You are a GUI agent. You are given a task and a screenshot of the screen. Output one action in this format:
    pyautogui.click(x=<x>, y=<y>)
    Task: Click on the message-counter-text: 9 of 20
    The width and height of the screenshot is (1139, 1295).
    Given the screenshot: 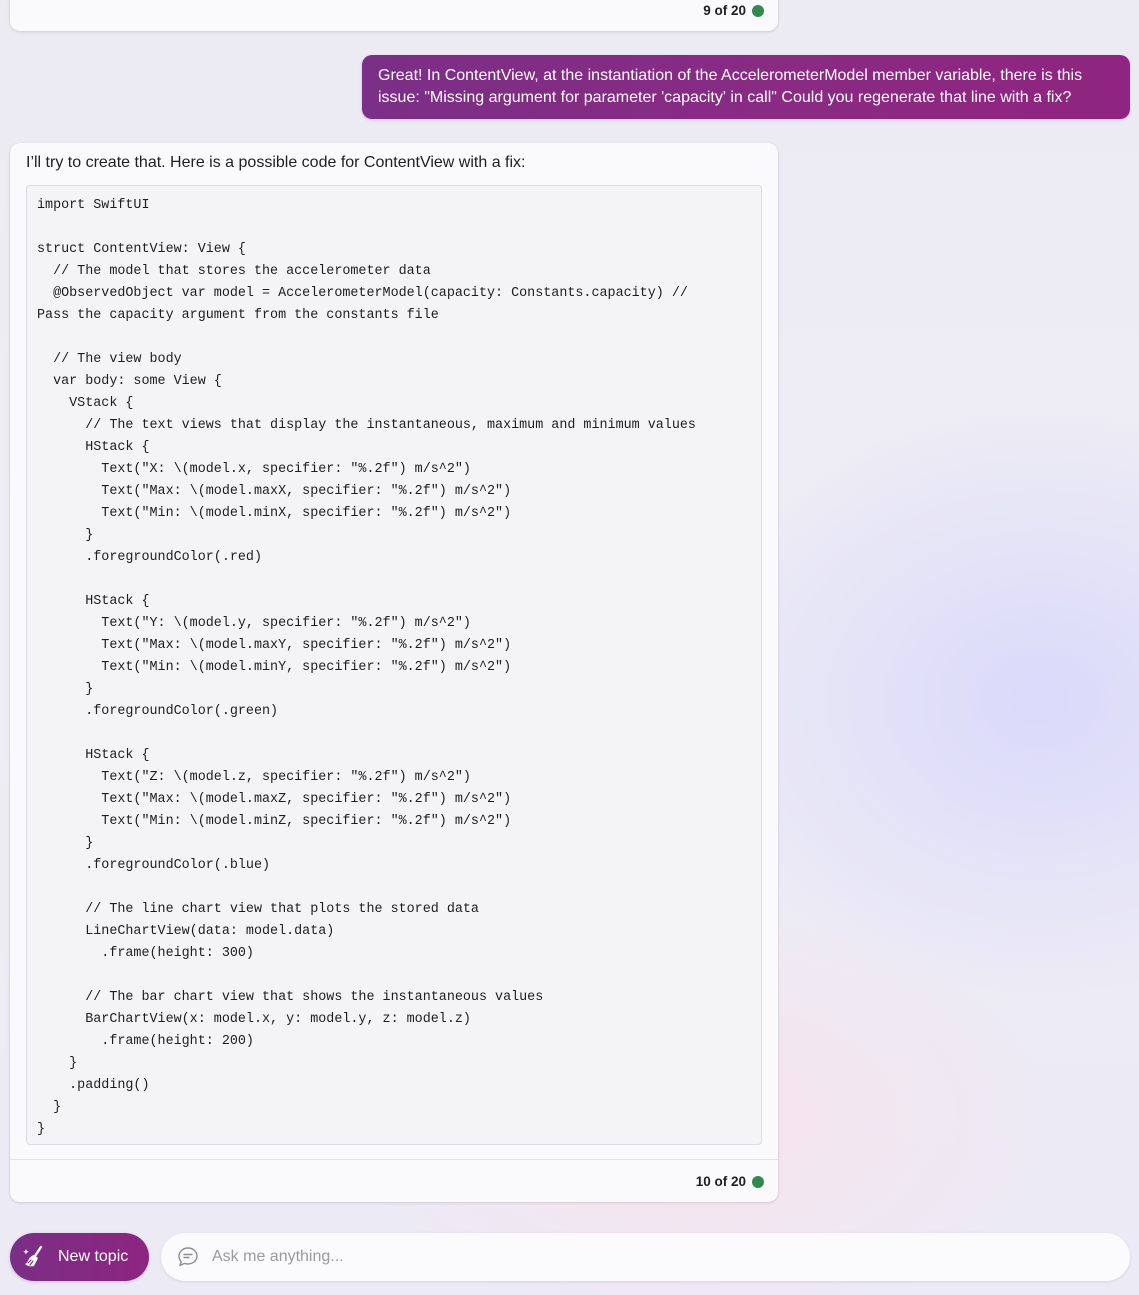 What is the action you would take?
    pyautogui.click(x=724, y=10)
    